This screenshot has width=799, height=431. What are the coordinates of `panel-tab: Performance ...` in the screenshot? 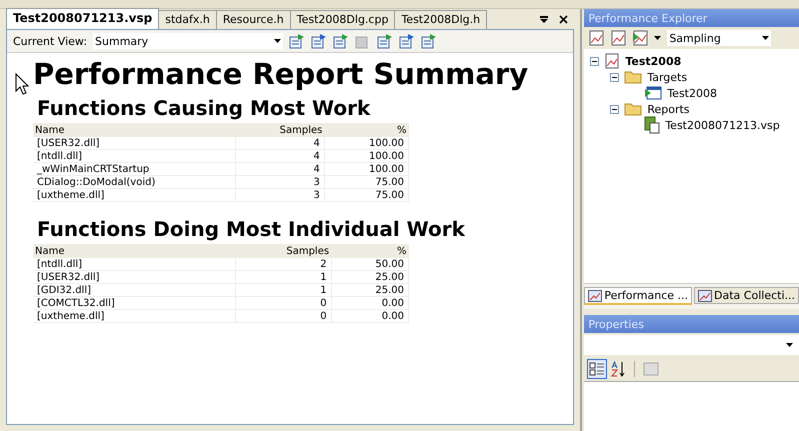 It's located at (638, 296).